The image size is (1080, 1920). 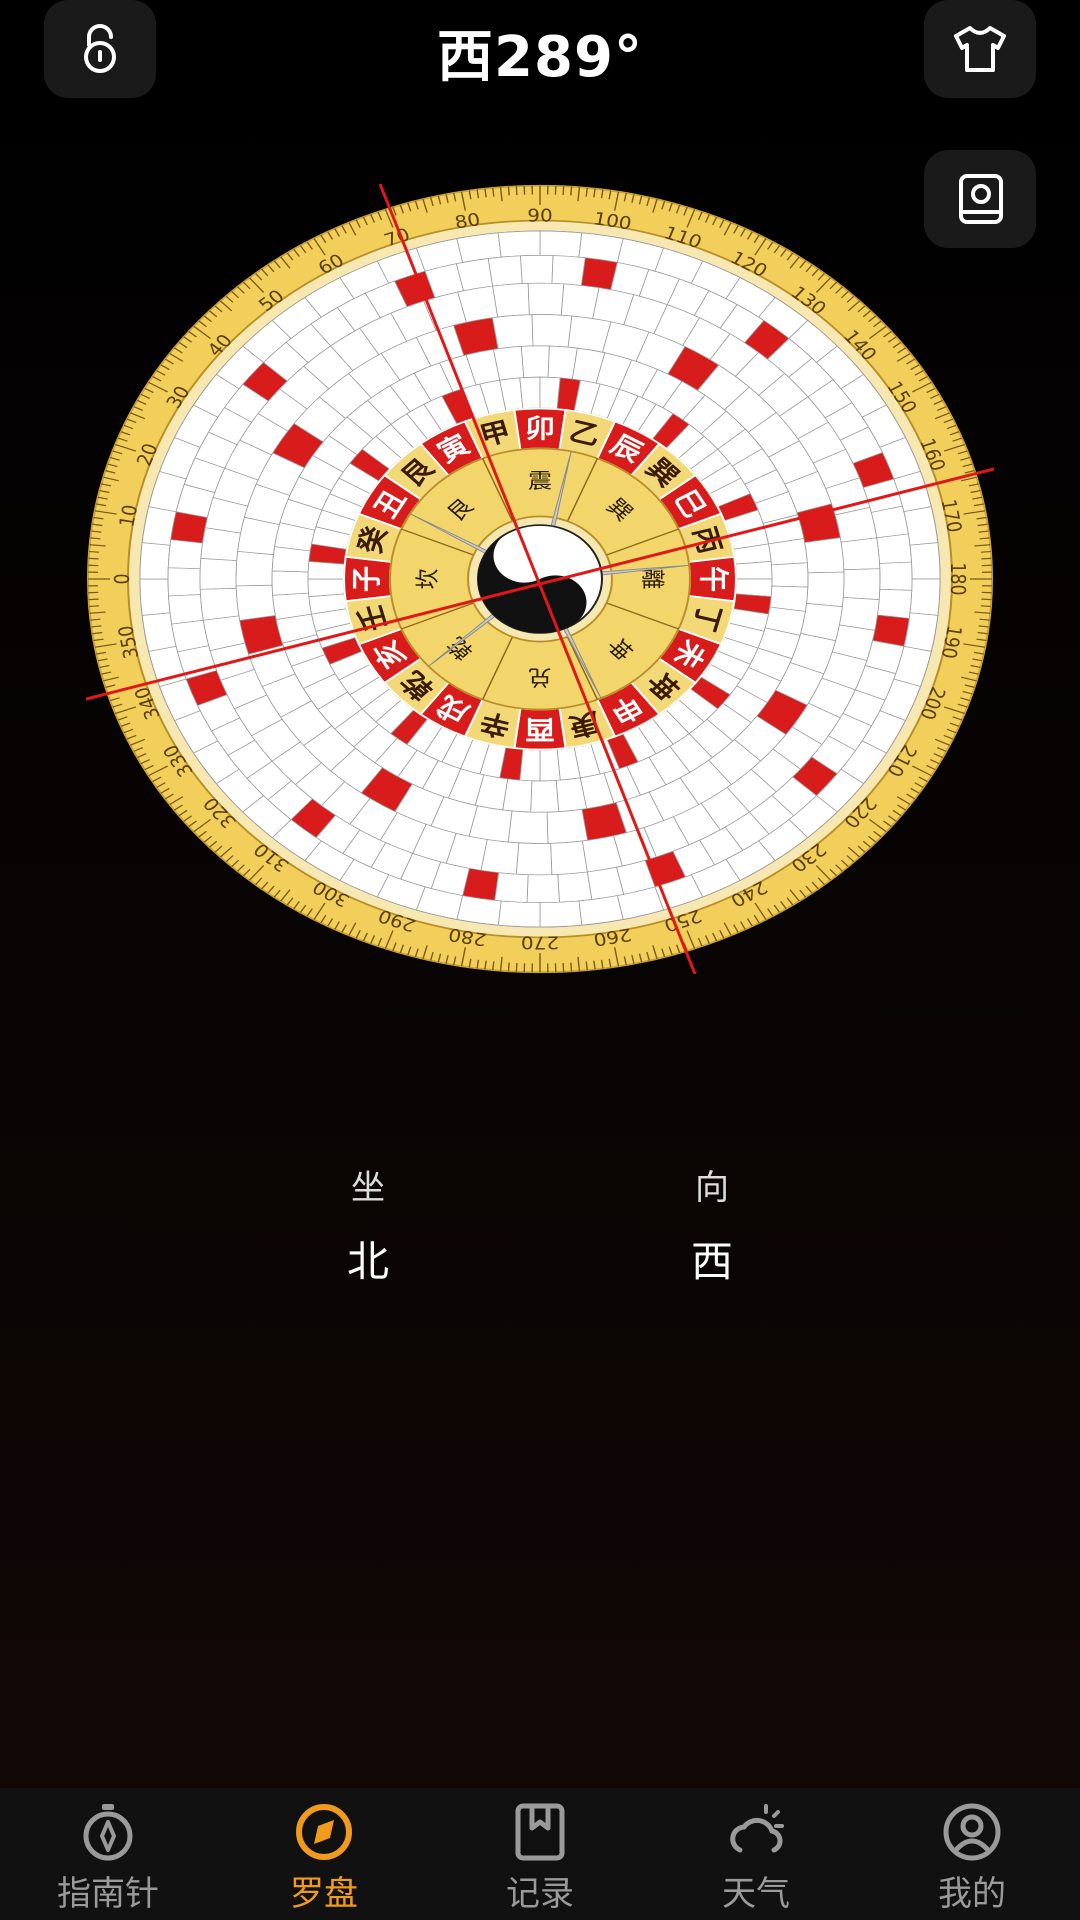 I want to click on trigram-label: 兑, so click(x=540, y=676).